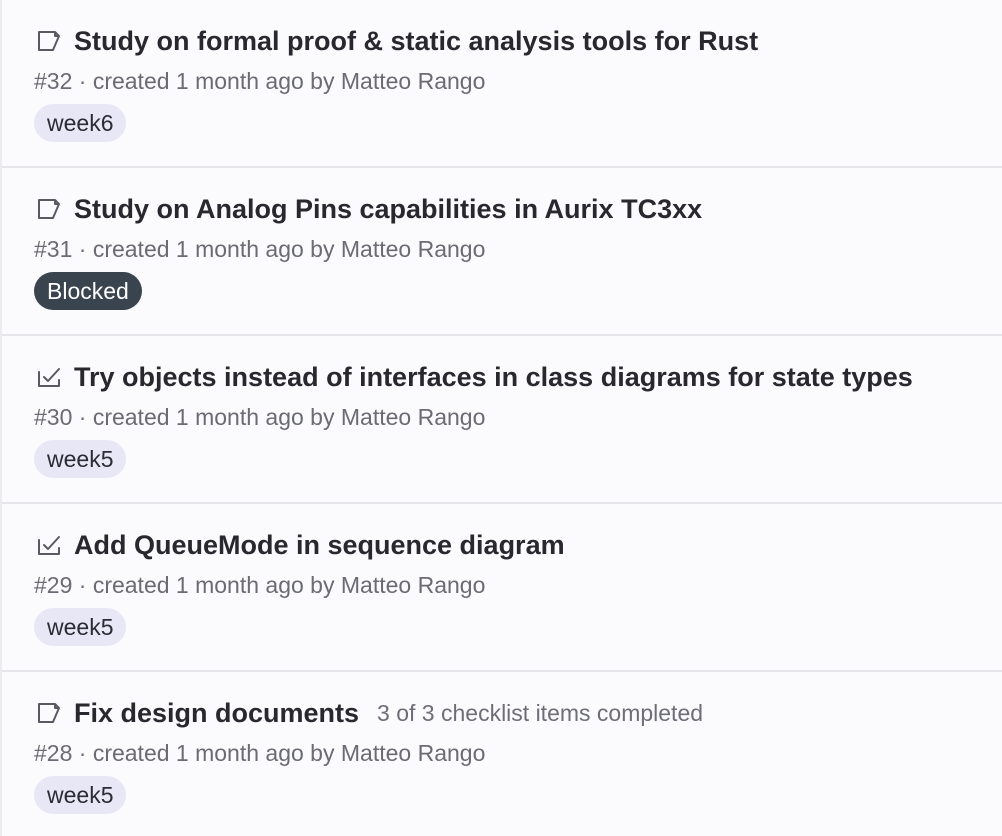 Image resolution: width=1002 pixels, height=836 pixels. What do you see at coordinates (319, 545) in the screenshot?
I see `issue-title: Add QueueMode in sequence diagram` at bounding box center [319, 545].